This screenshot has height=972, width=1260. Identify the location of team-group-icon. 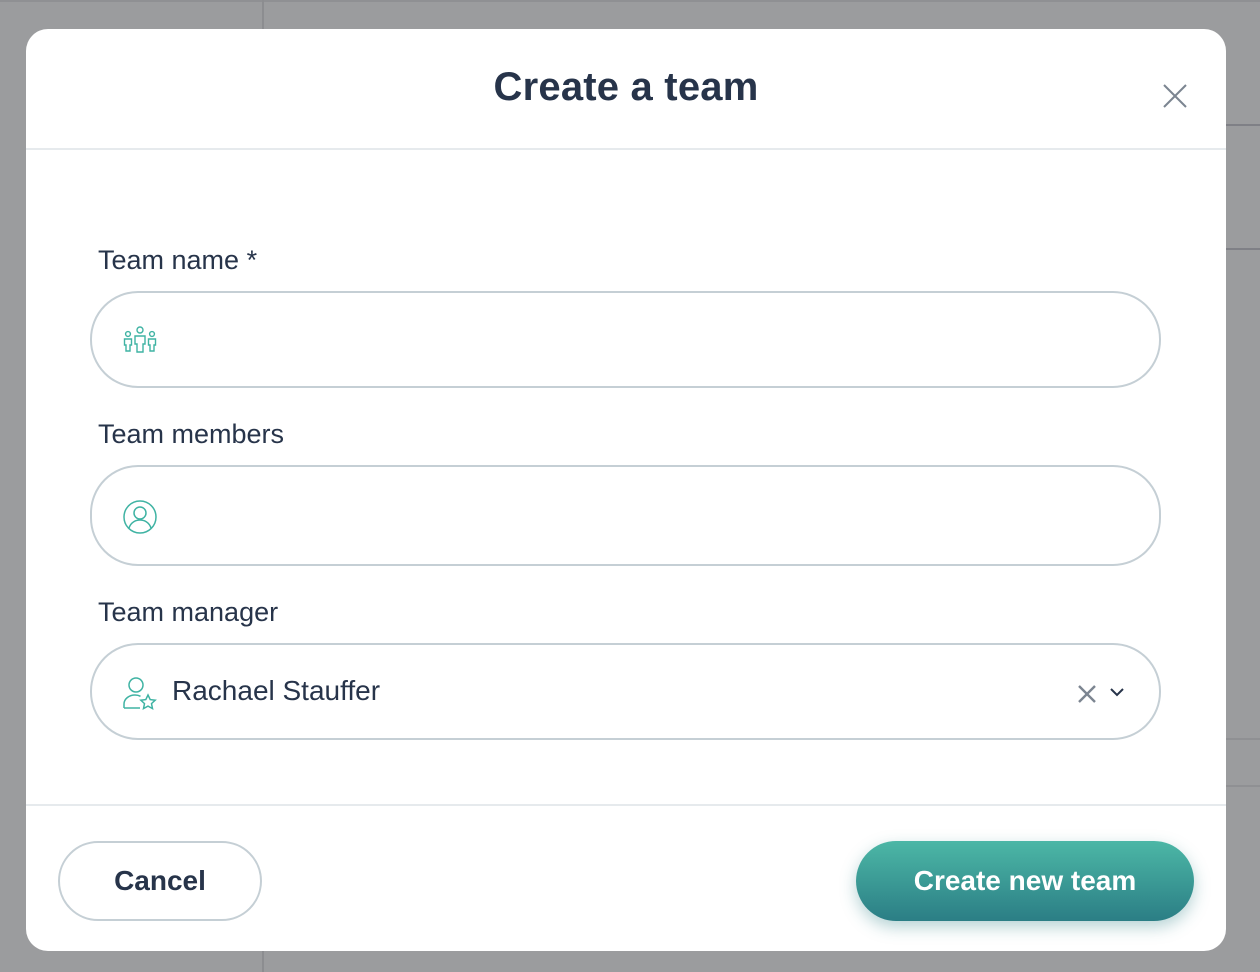
(140, 342).